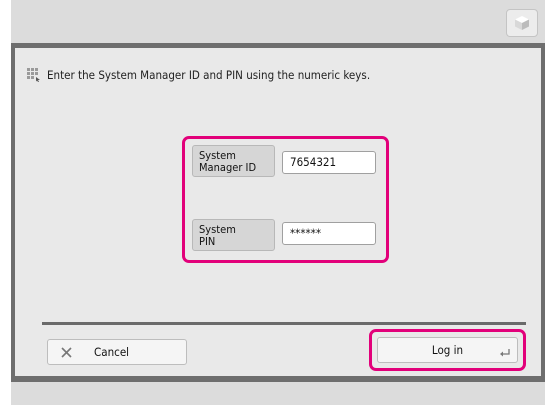 The height and width of the screenshot is (405, 548). Describe the element at coordinates (112, 352) in the screenshot. I see `cancel-label: Cancel` at that location.